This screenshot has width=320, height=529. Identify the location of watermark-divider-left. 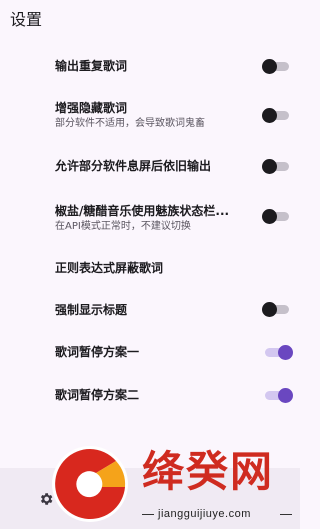
(148, 514).